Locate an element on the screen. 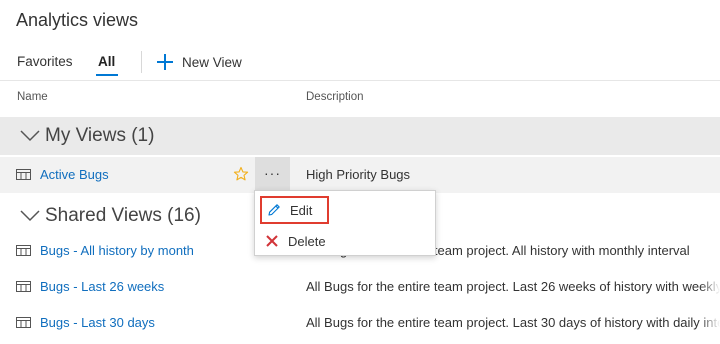  column-header-description: Description is located at coordinates (335, 97).